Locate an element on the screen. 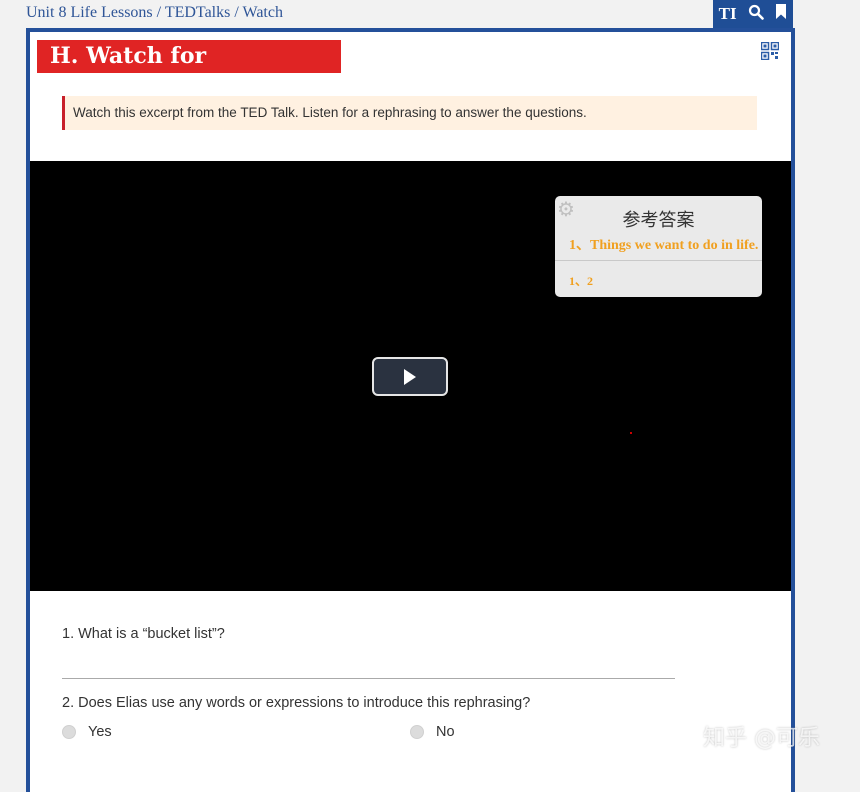  radio-yes is located at coordinates (69, 732).